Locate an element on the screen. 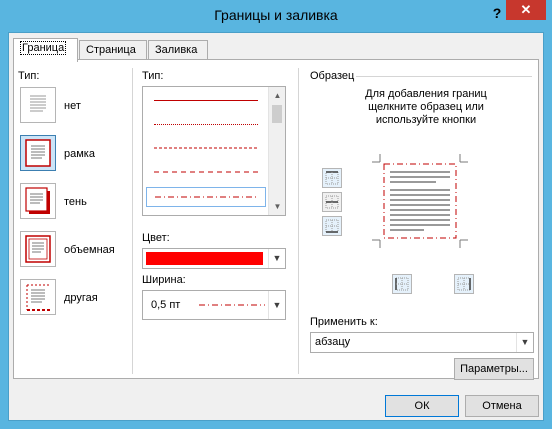 The width and height of the screenshot is (552, 429). cancel-button: Отмена is located at coordinates (502, 406).